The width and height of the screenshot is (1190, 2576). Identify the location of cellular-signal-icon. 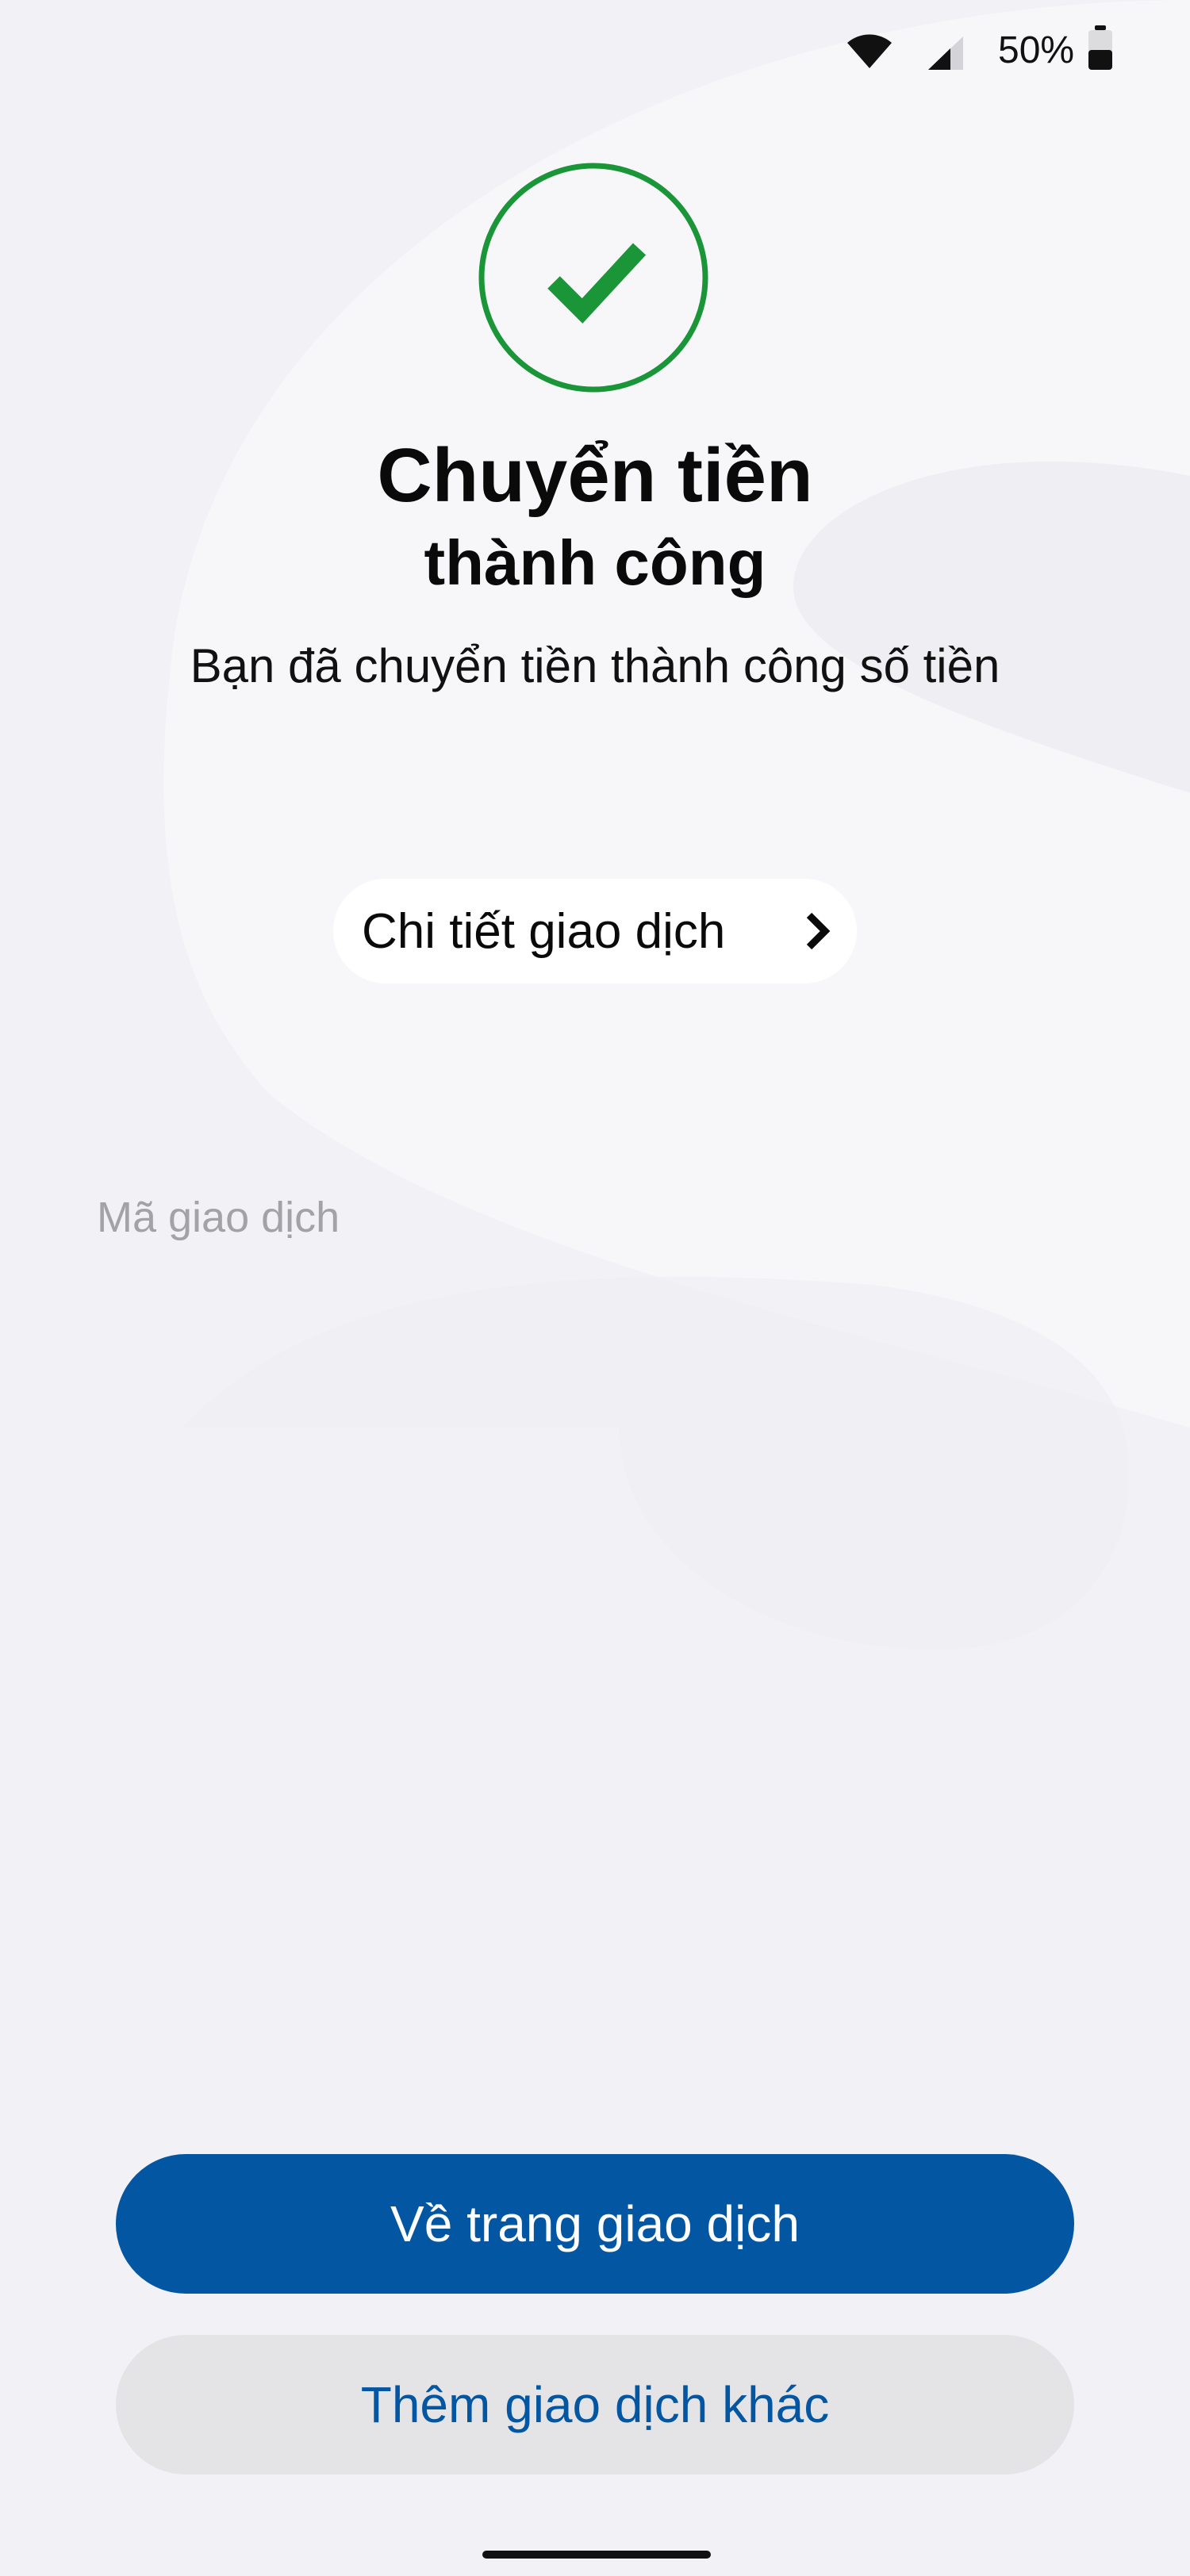
(945, 53).